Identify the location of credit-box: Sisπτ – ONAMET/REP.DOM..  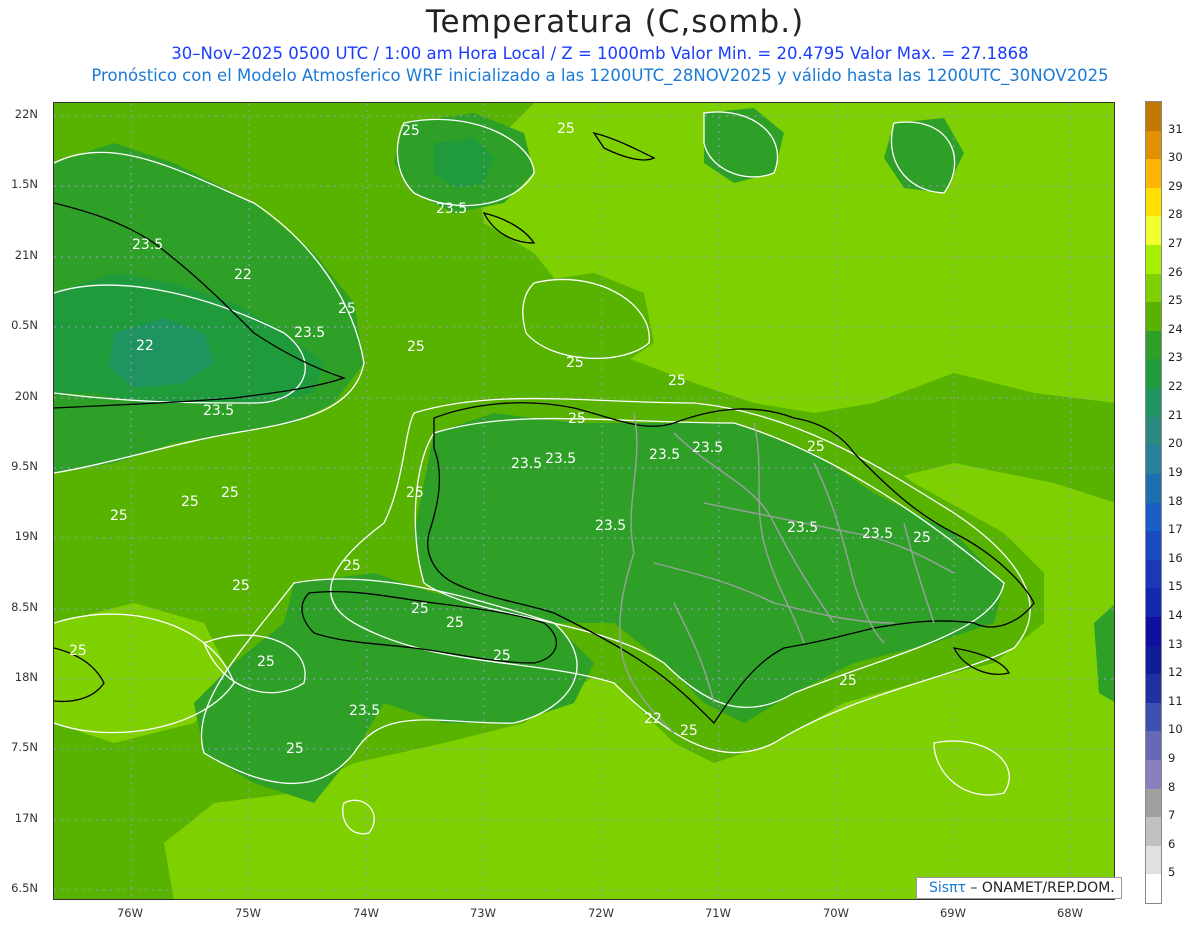
(1019, 888).